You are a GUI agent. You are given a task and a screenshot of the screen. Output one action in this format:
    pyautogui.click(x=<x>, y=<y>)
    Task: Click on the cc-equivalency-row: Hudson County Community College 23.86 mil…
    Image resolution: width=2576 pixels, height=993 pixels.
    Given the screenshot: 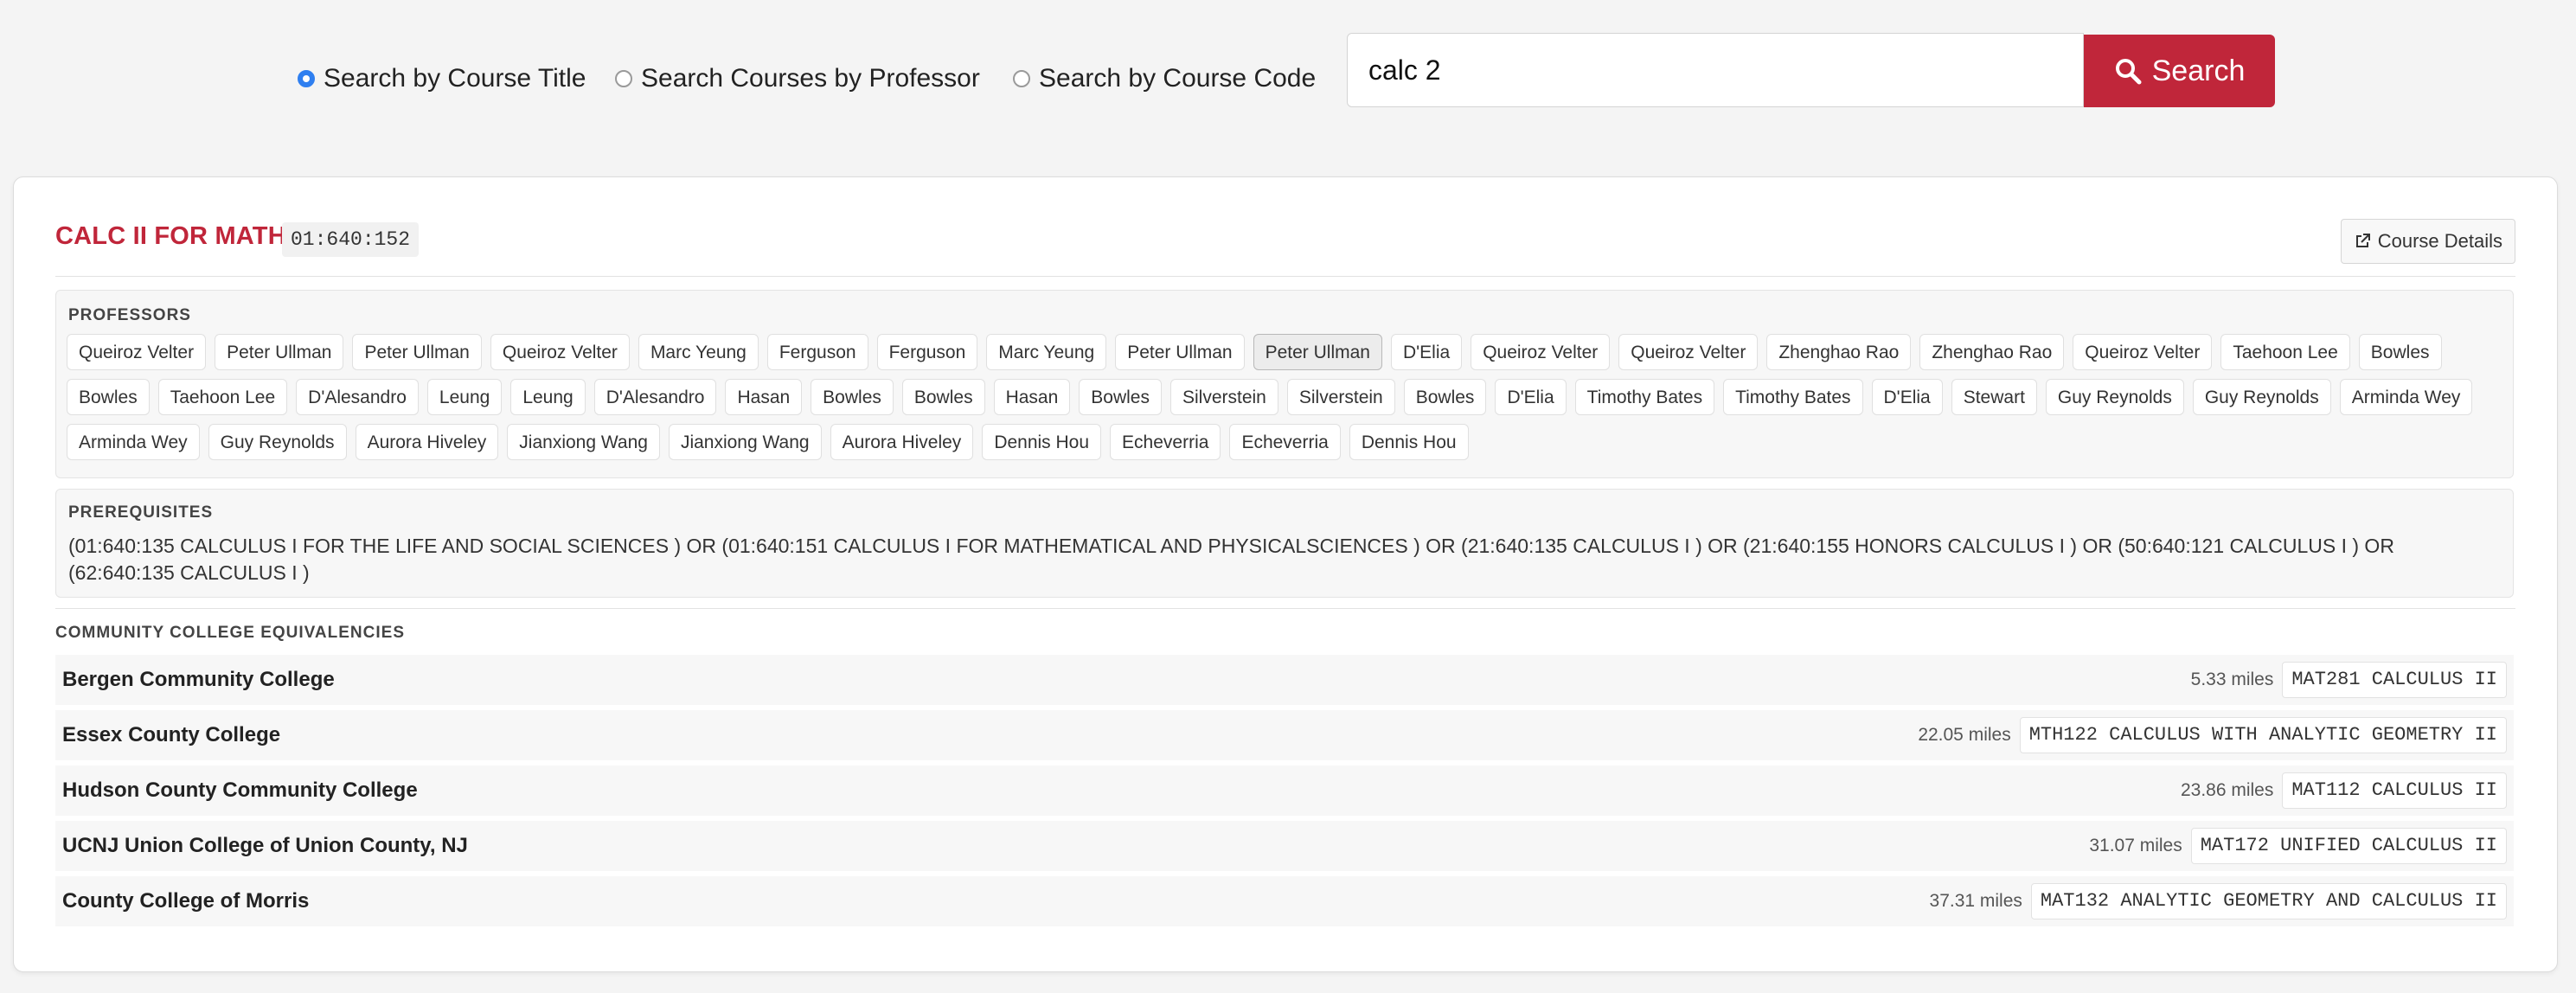 What is the action you would take?
    pyautogui.click(x=1284, y=791)
    